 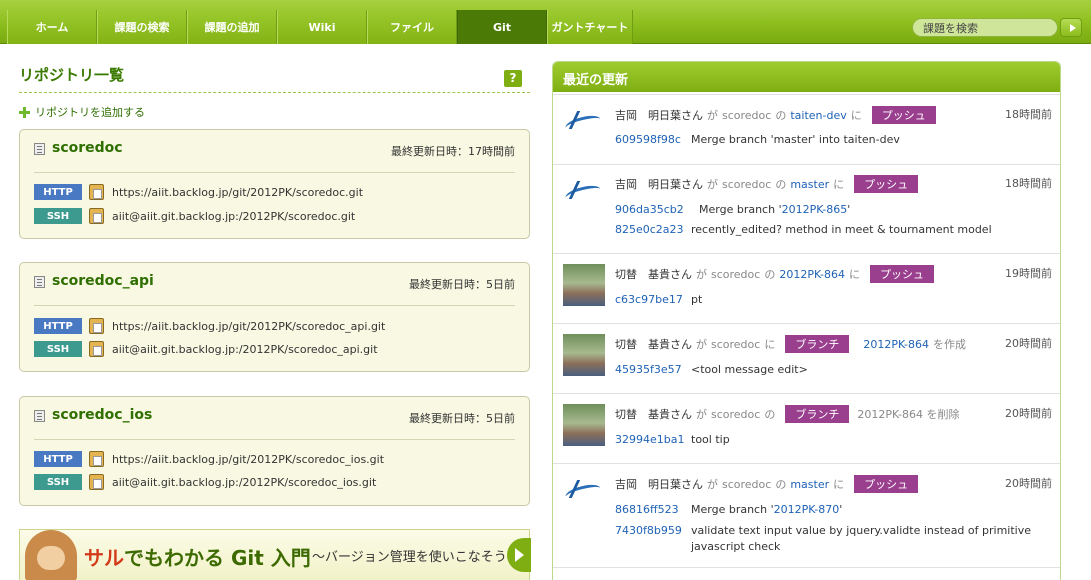 I want to click on commit-message: pt, so click(x=697, y=299).